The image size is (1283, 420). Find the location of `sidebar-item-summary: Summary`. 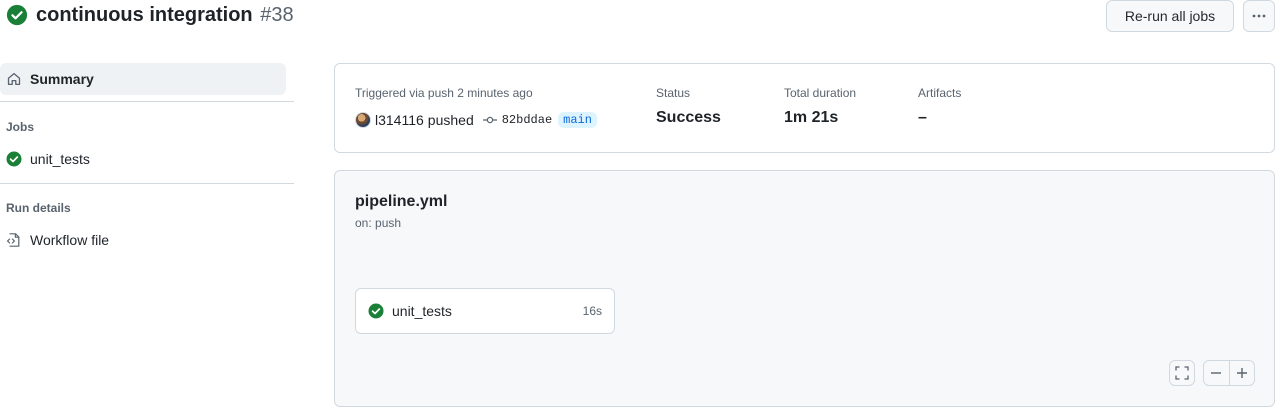

sidebar-item-summary: Summary is located at coordinates (143, 79).